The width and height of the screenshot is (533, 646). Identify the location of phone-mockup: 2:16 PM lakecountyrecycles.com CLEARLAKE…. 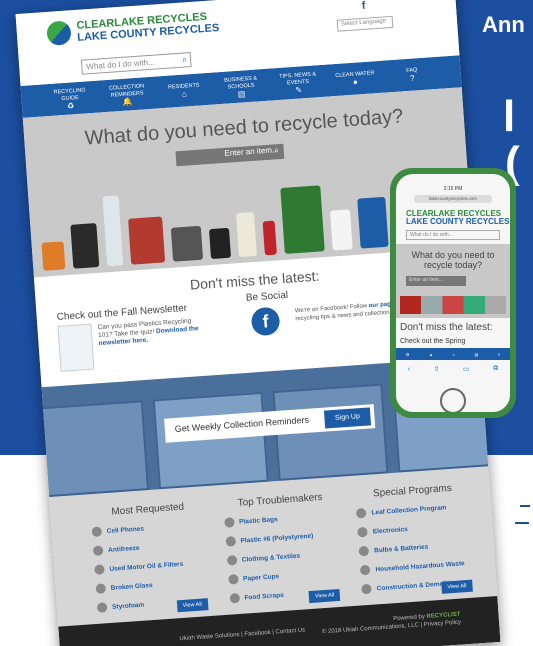
(453, 293).